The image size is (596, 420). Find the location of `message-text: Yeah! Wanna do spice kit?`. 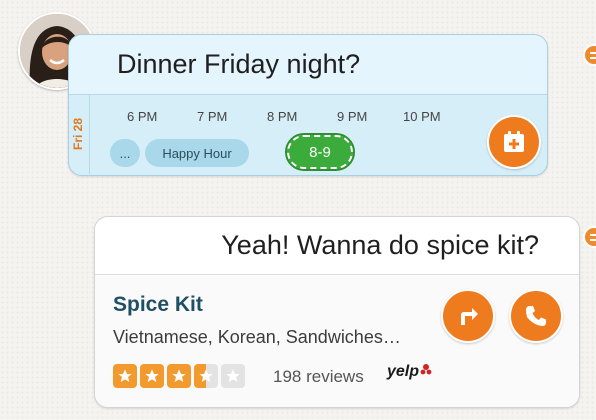

message-text: Yeah! Wanna do spice kit? is located at coordinates (380, 245).